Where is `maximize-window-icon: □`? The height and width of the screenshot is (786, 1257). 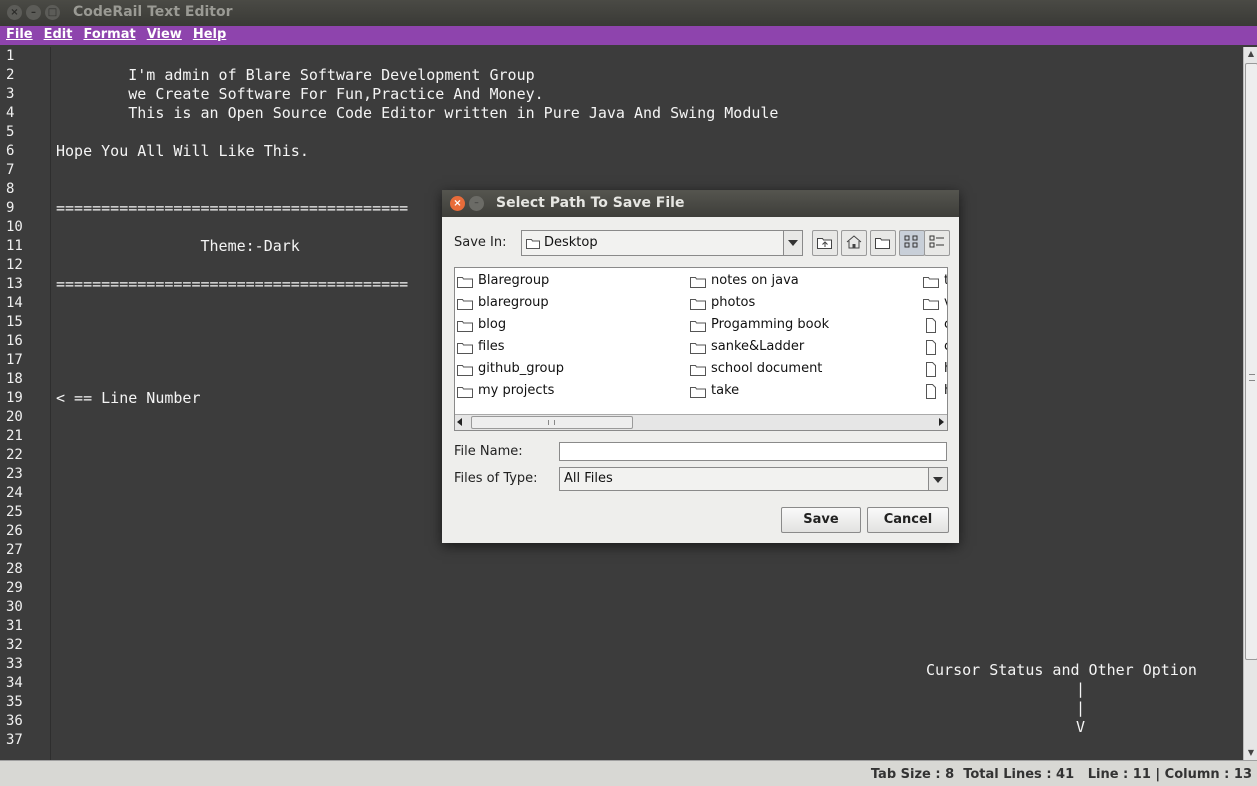
maximize-window-icon: □ is located at coordinates (52, 12).